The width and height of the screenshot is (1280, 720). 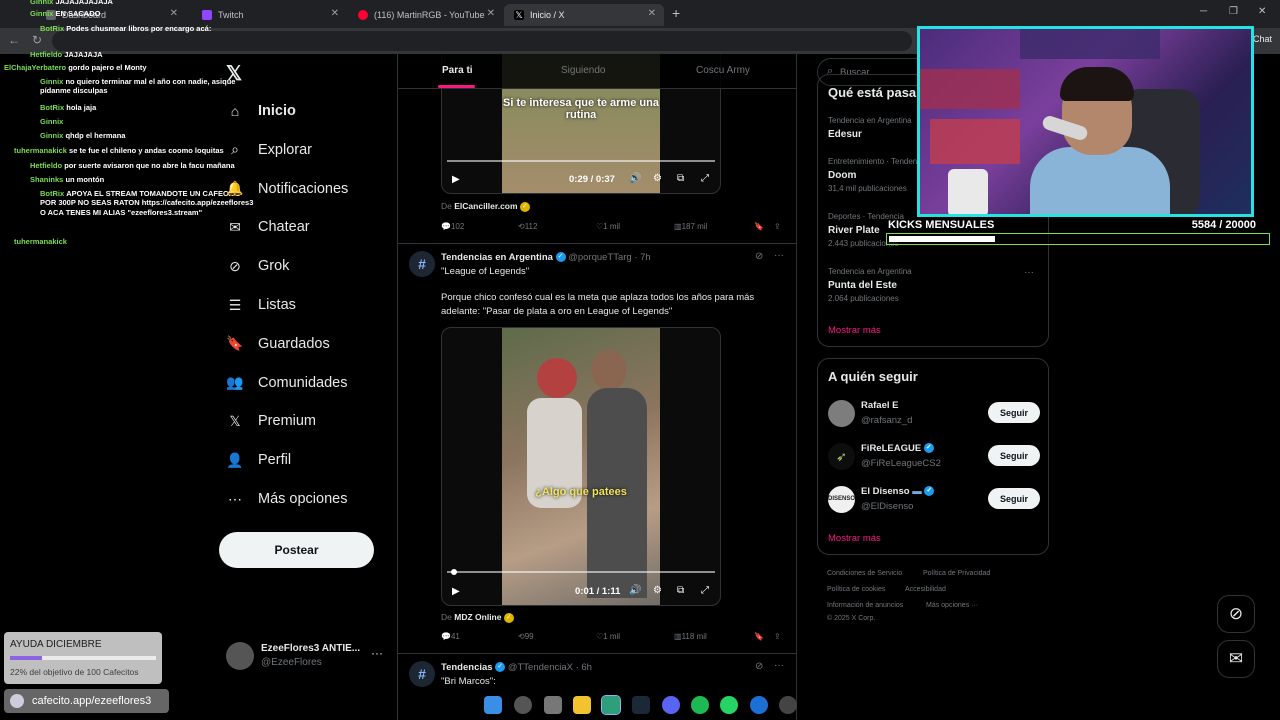 What do you see at coordinates (788, 705) in the screenshot?
I see `obs-icon` at bounding box center [788, 705].